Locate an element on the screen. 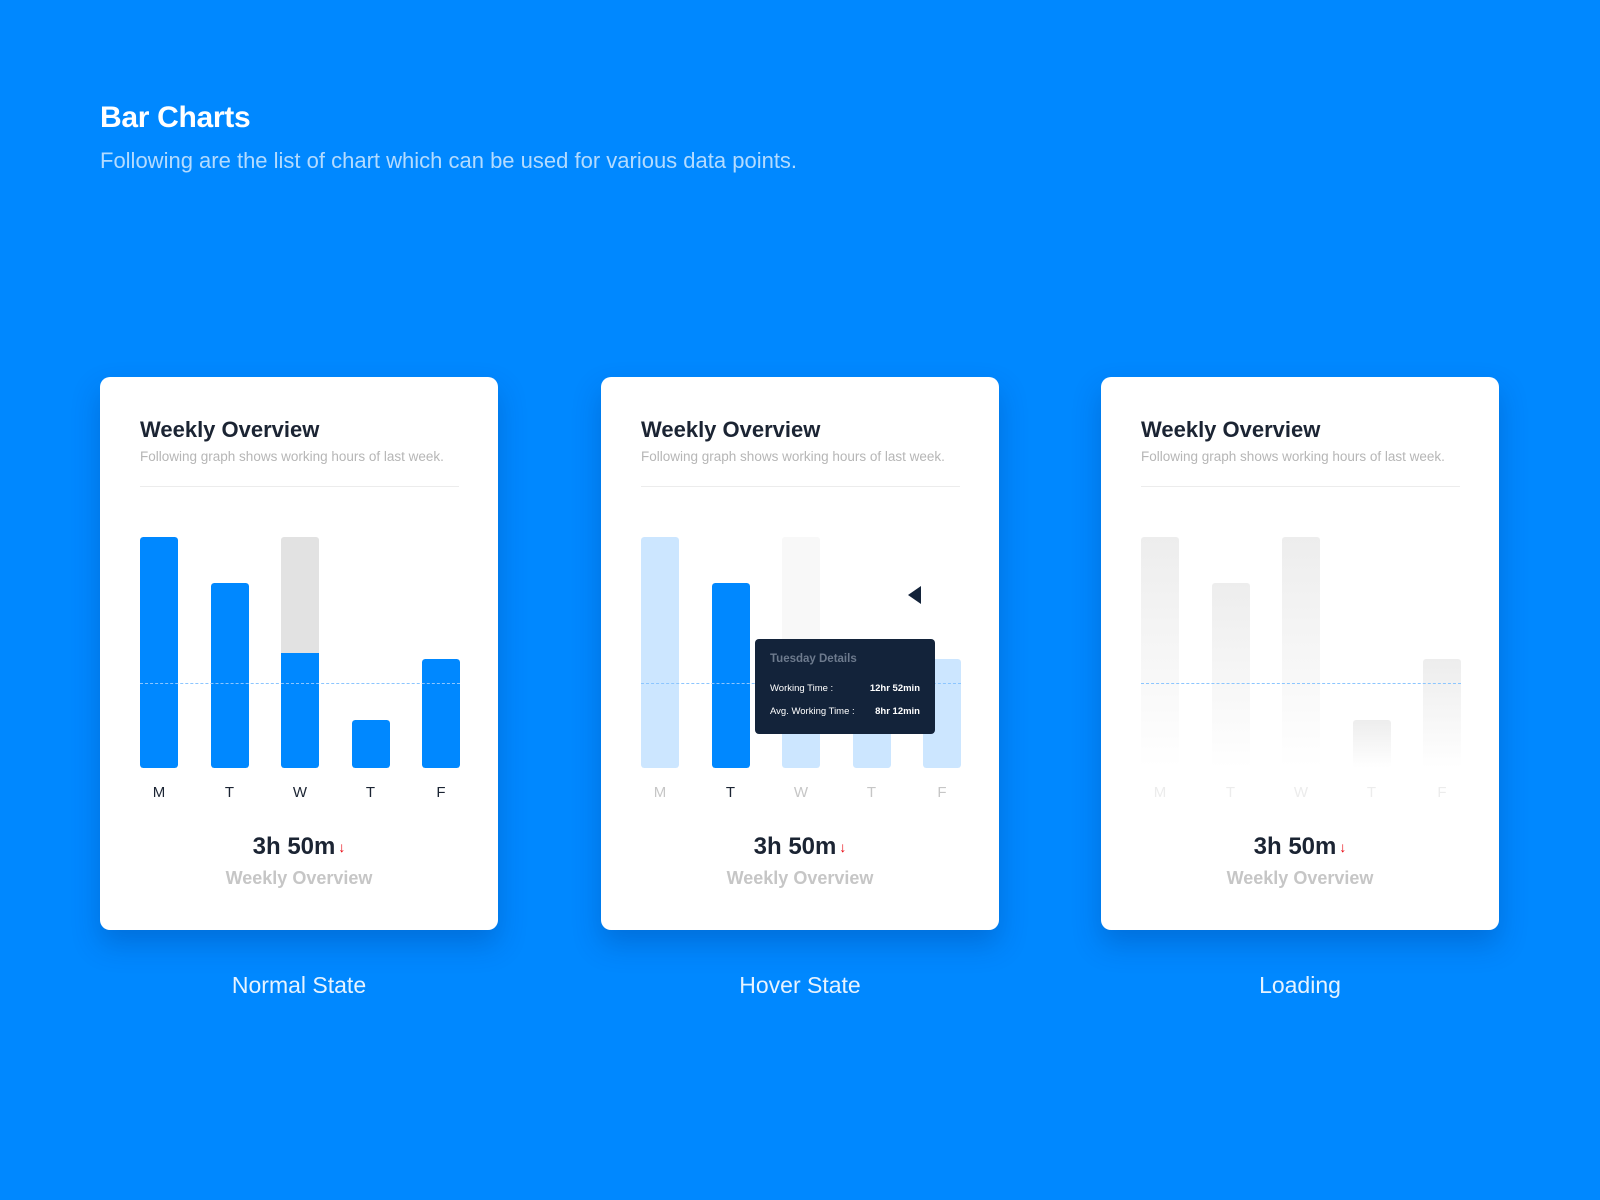 The image size is (1600, 1200). state-label-hover: Hover State is located at coordinates (800, 985).